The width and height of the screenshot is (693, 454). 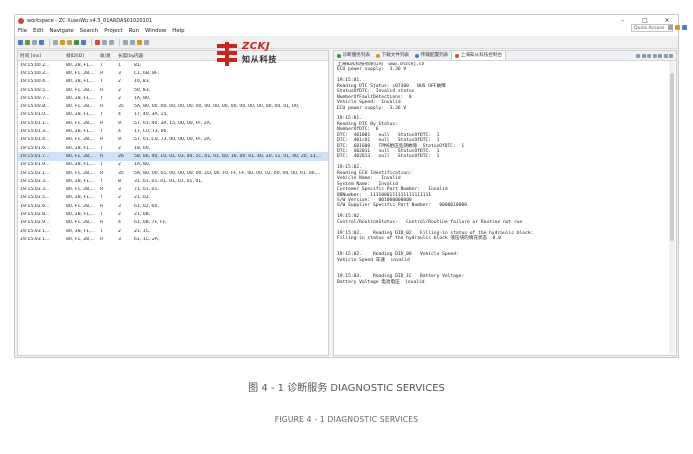 What do you see at coordinates (431, 55) in the screenshot?
I see `view-tab-2: 传输配置列表` at bounding box center [431, 55].